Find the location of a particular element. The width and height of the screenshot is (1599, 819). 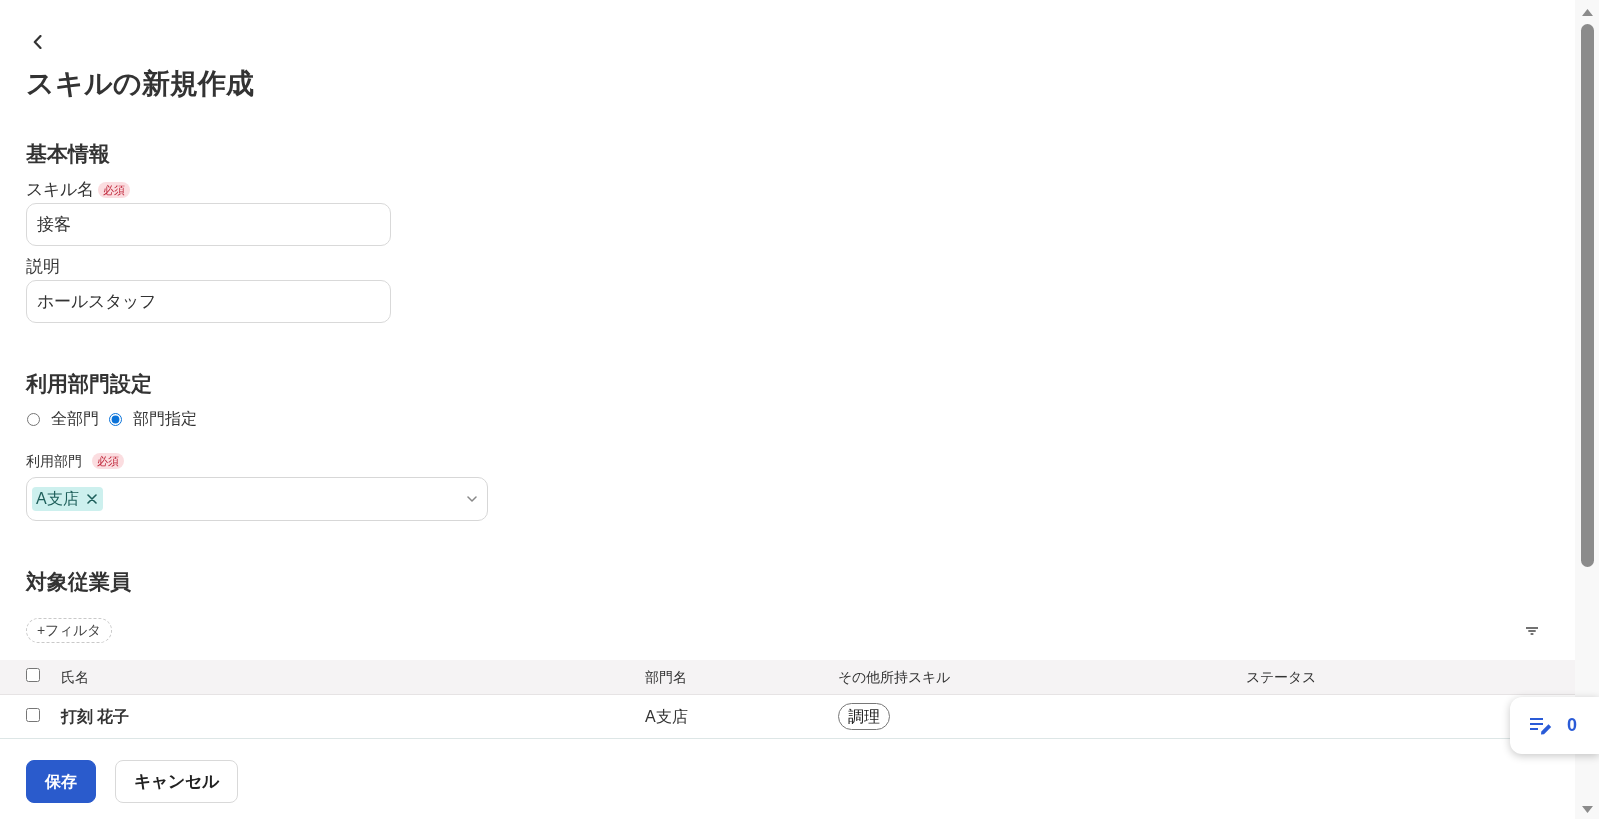

chevron-left-icon is located at coordinates (37, 42).